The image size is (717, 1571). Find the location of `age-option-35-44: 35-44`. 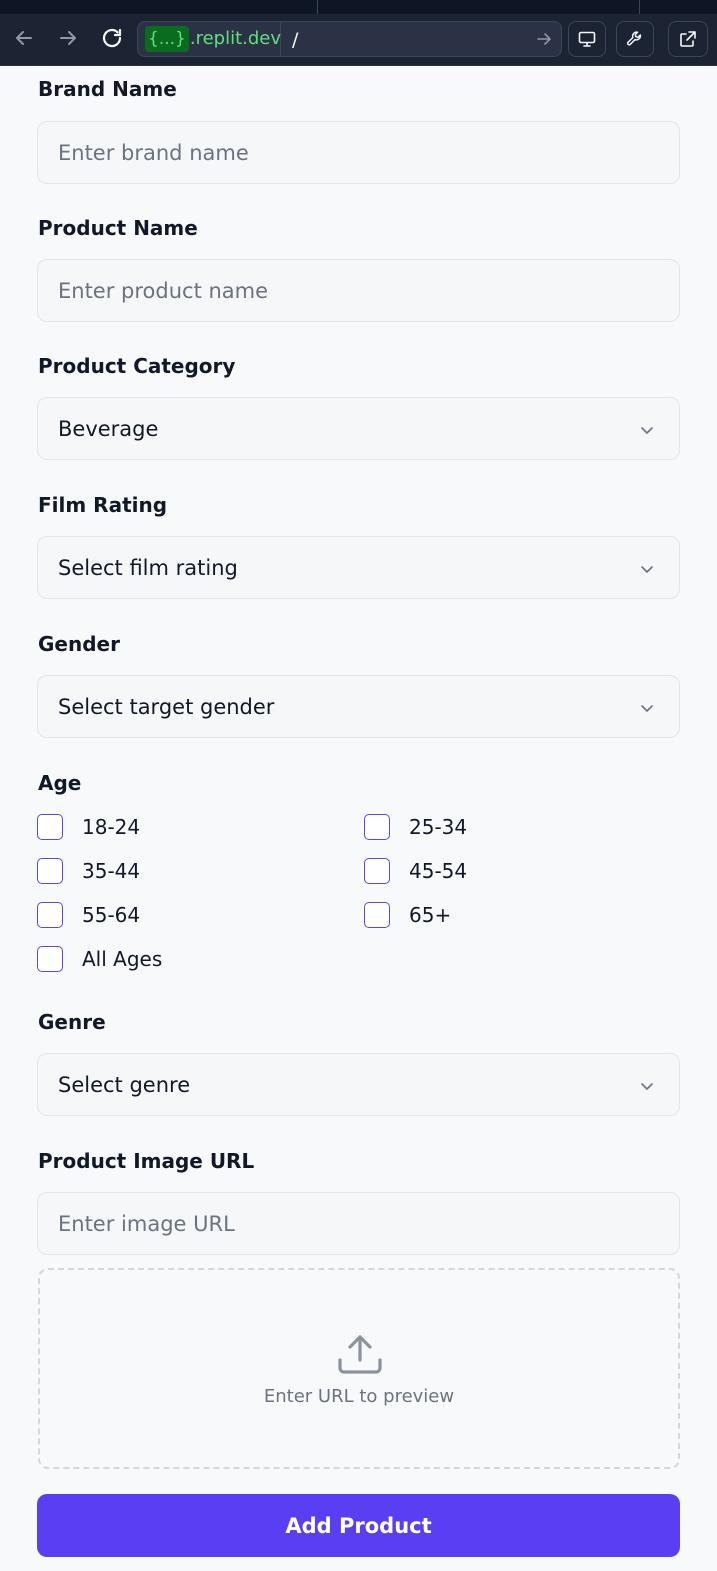

age-option-35-44: 35-44 is located at coordinates (88, 871).